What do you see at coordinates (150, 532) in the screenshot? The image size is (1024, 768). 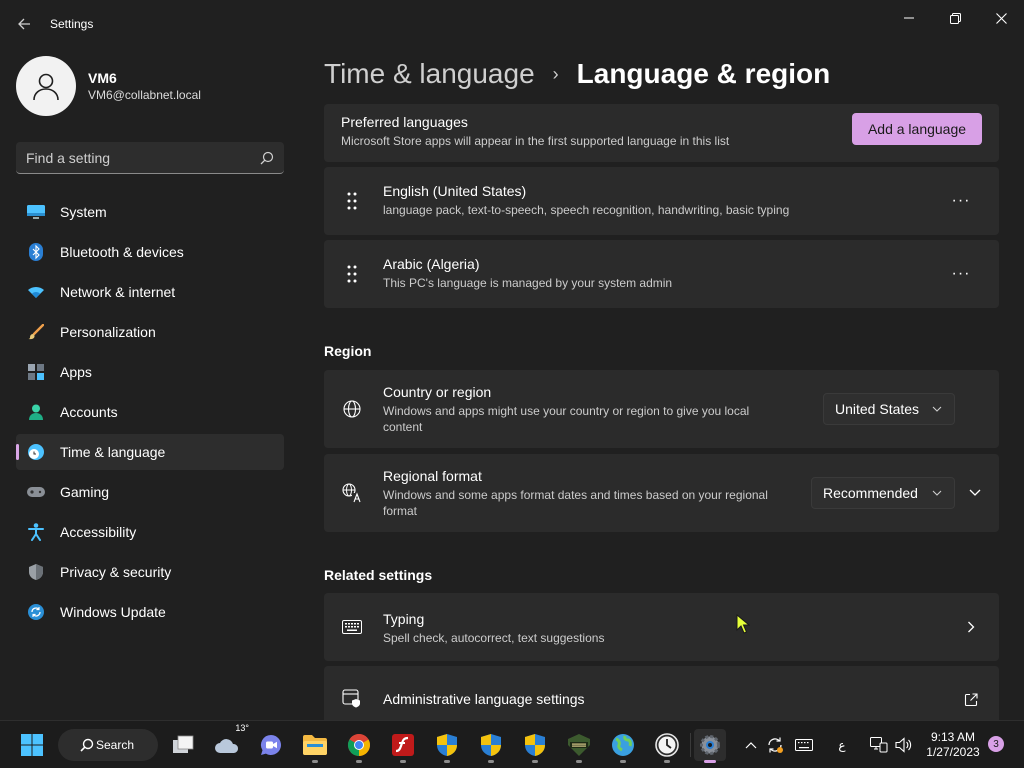 I see `sidebar-item-accessibility: Accessibility` at bounding box center [150, 532].